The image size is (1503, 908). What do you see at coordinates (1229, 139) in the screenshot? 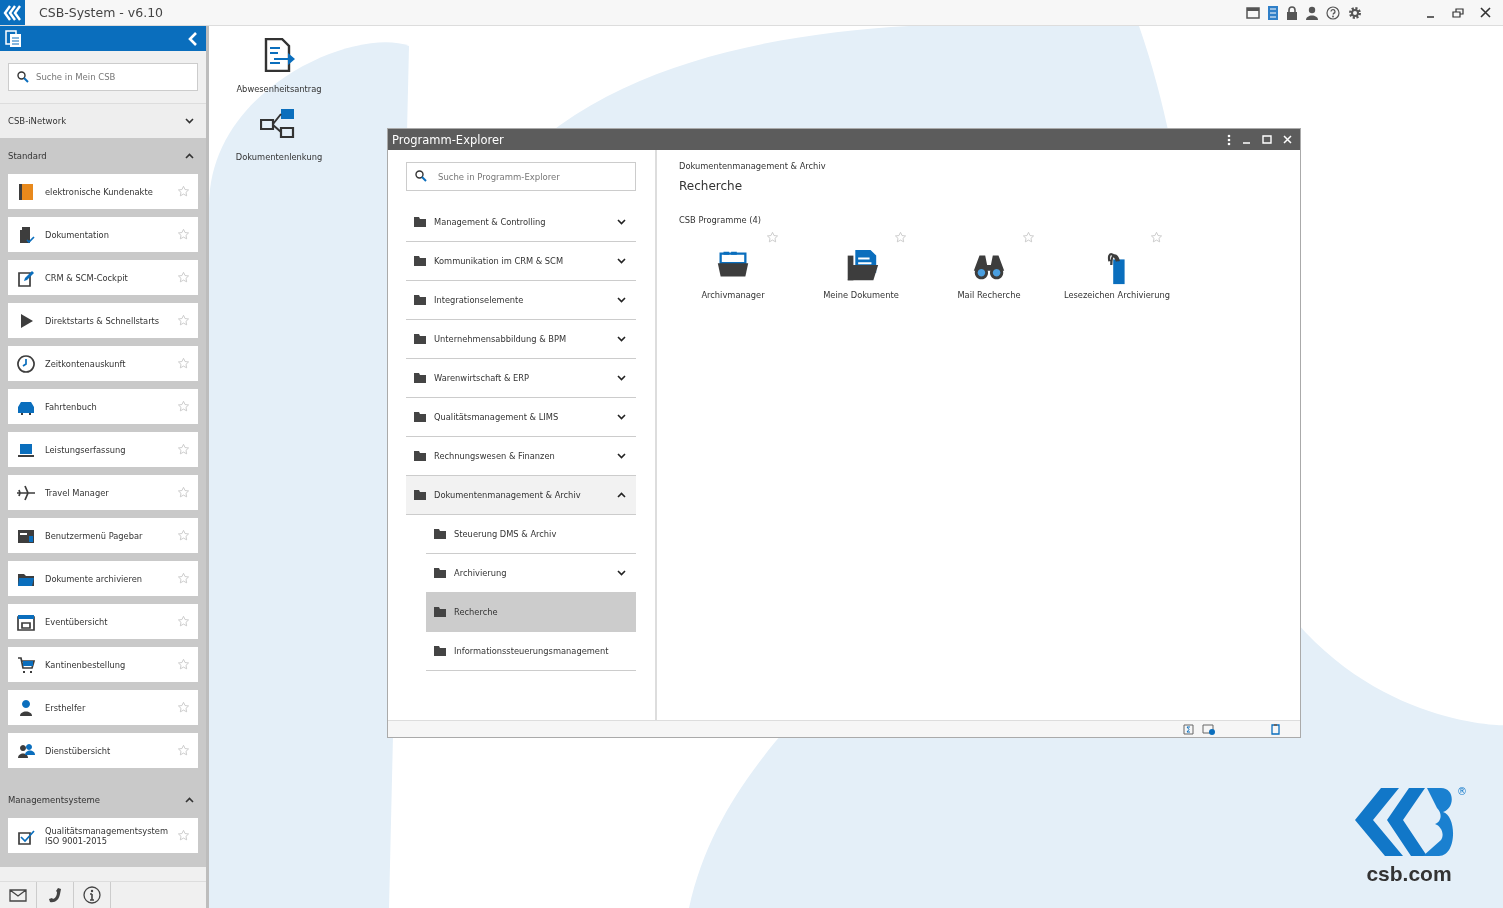
I see `more-icon` at bounding box center [1229, 139].